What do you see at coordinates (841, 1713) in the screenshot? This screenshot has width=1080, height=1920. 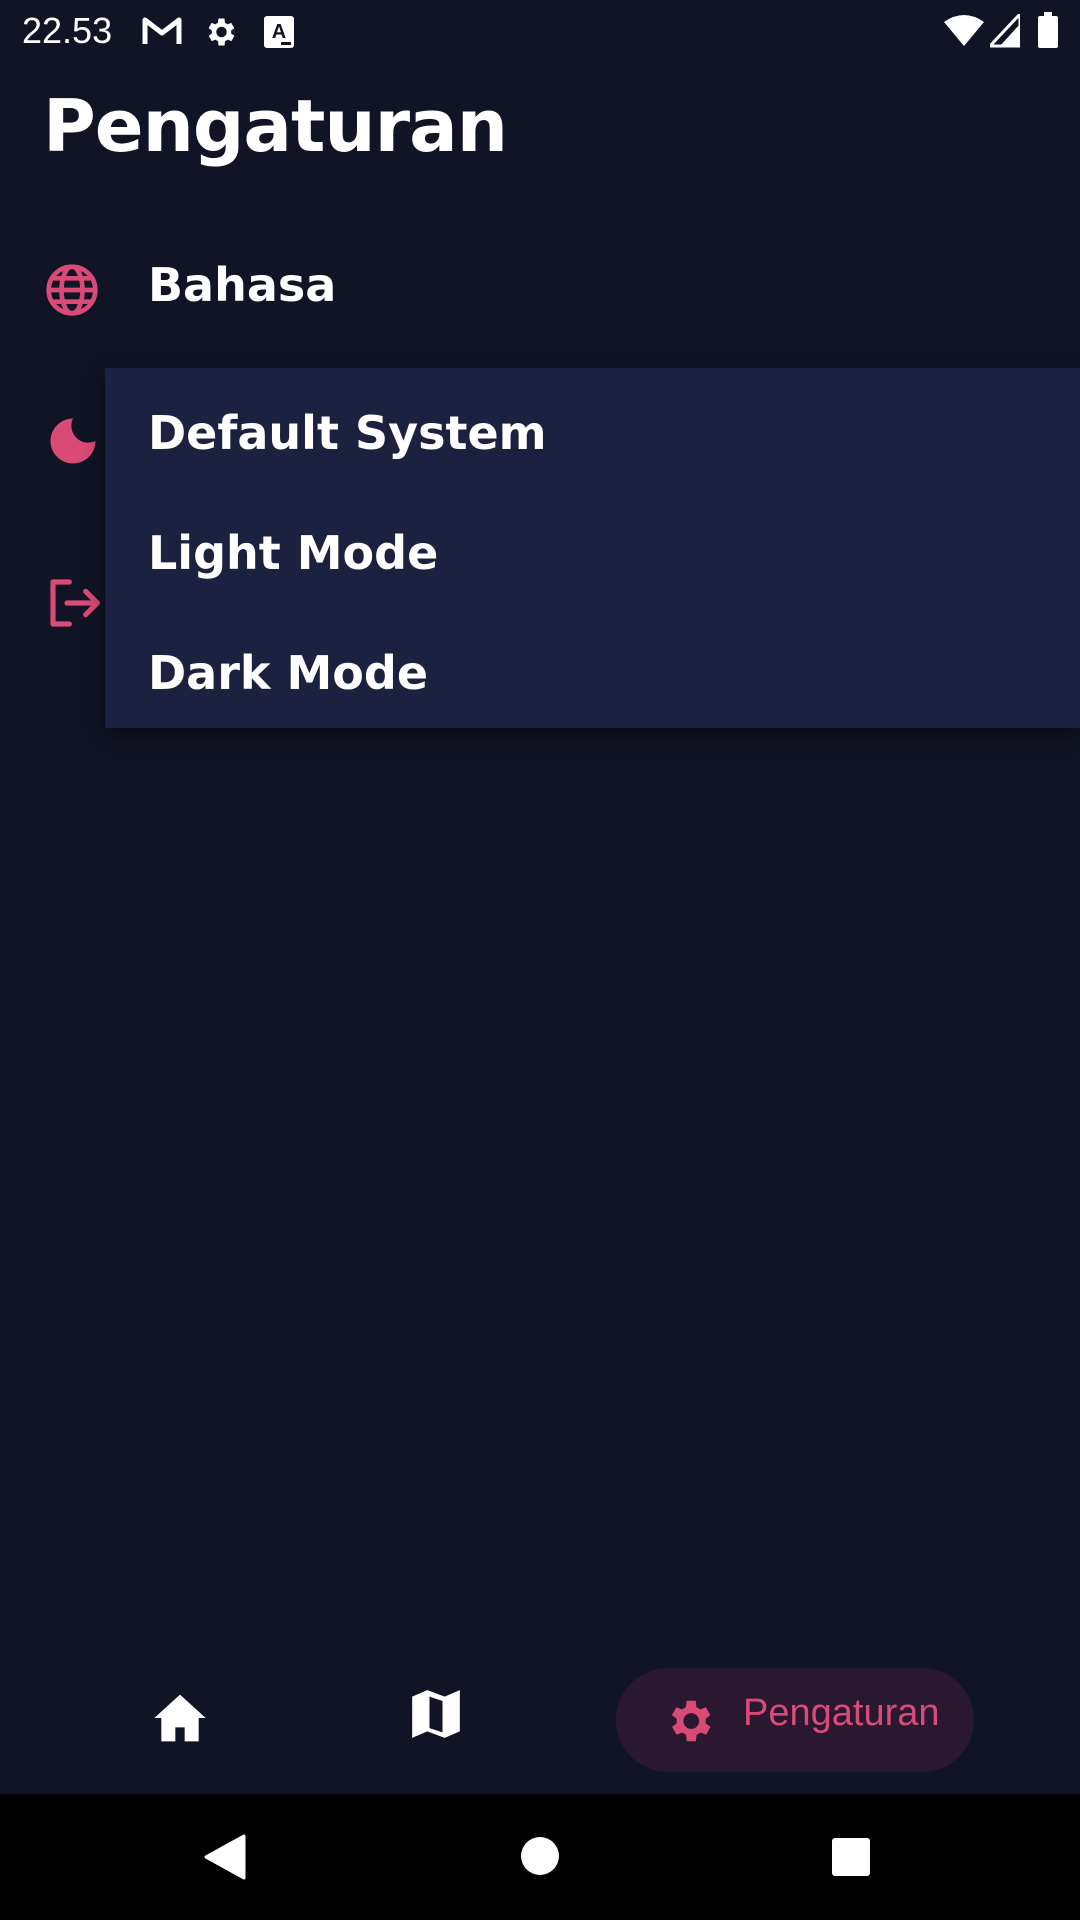 I see `nav-settings-label: Pengaturan` at bounding box center [841, 1713].